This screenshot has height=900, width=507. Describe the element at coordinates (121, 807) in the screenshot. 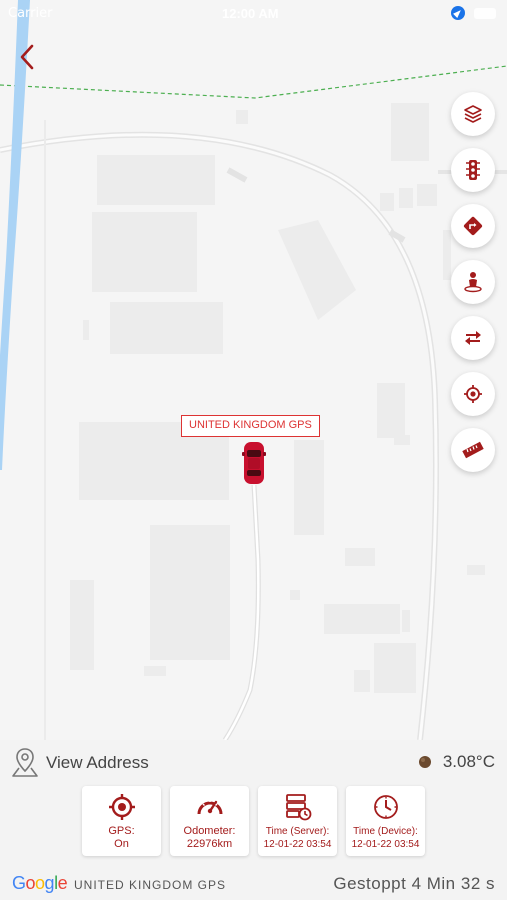

I see `gps-target-icon` at that location.